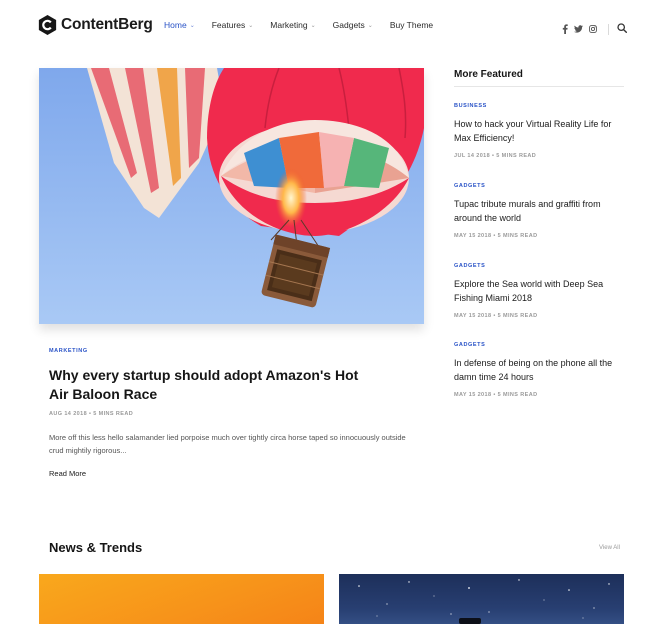 The image size is (654, 624). I want to click on starfield-photo, so click(484, 601).